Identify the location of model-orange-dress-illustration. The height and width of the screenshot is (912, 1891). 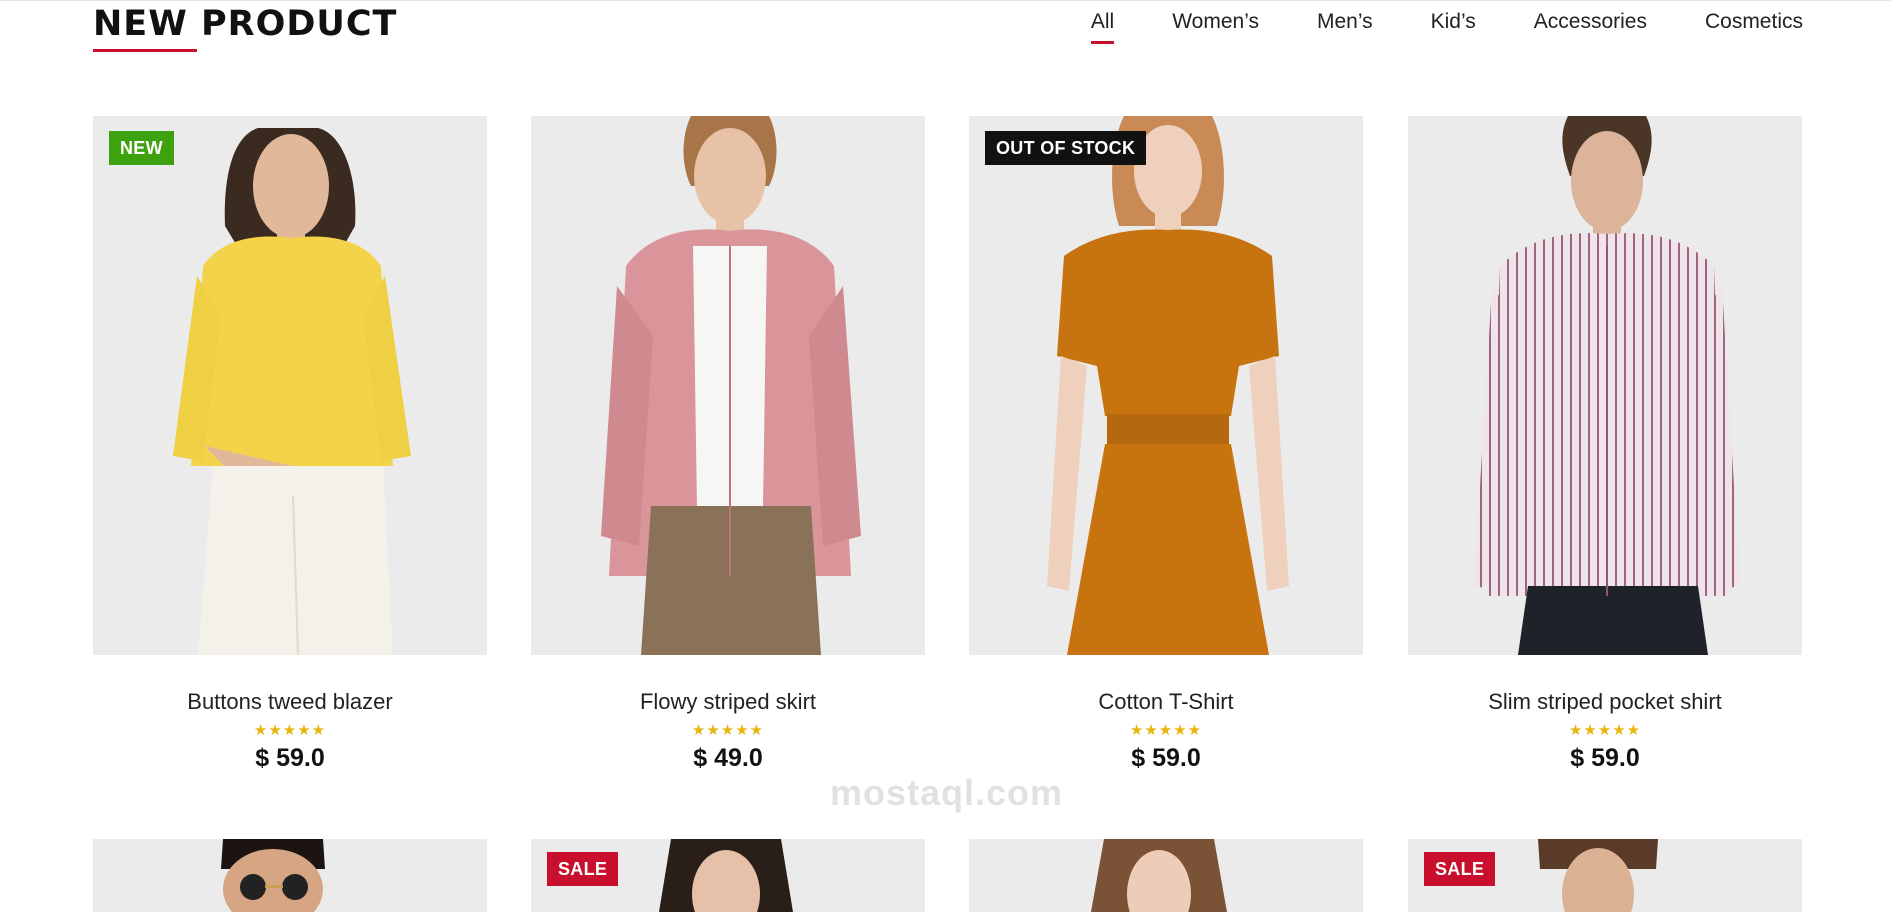
(1168, 385).